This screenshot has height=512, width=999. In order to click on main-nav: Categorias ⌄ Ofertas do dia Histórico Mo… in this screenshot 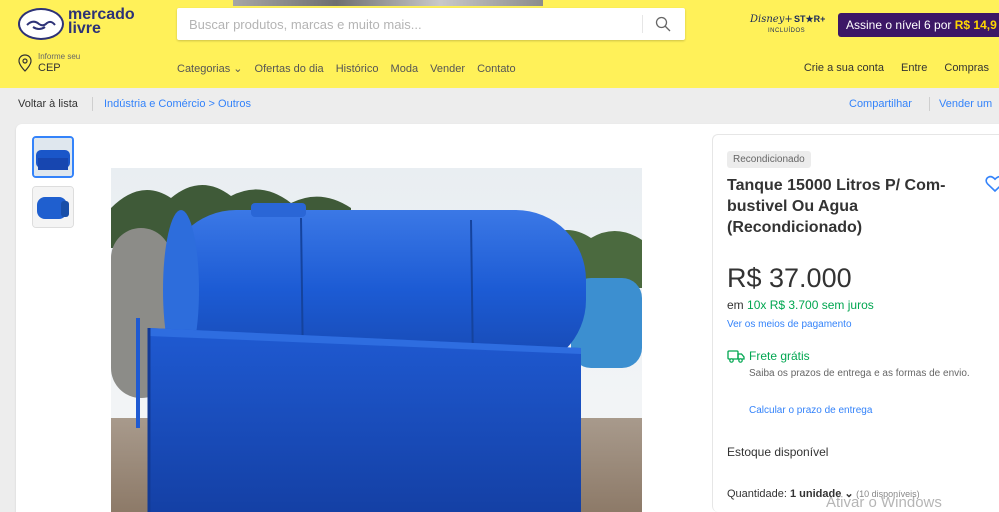, I will do `click(351, 70)`.